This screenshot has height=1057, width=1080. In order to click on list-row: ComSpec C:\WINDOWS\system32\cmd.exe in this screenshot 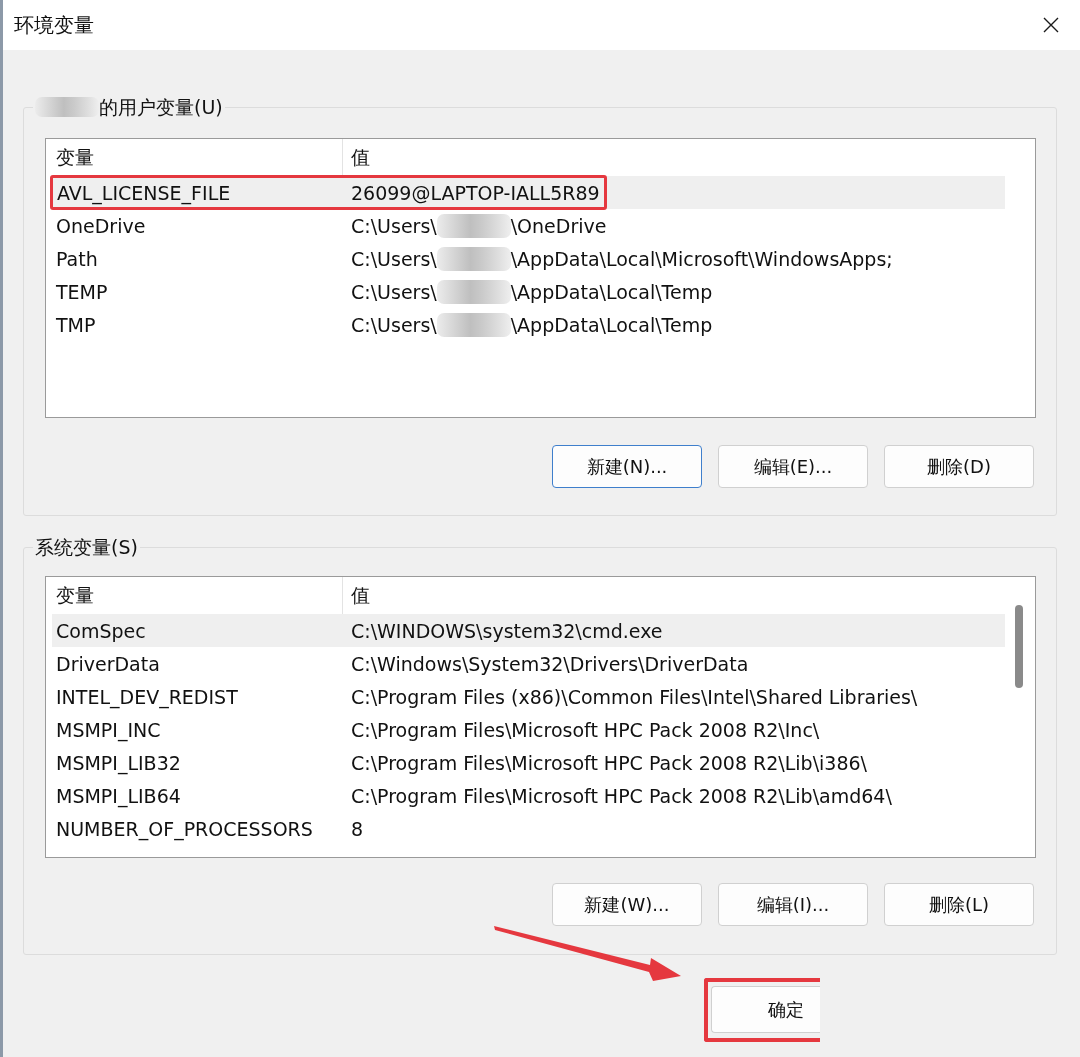, I will do `click(528, 630)`.